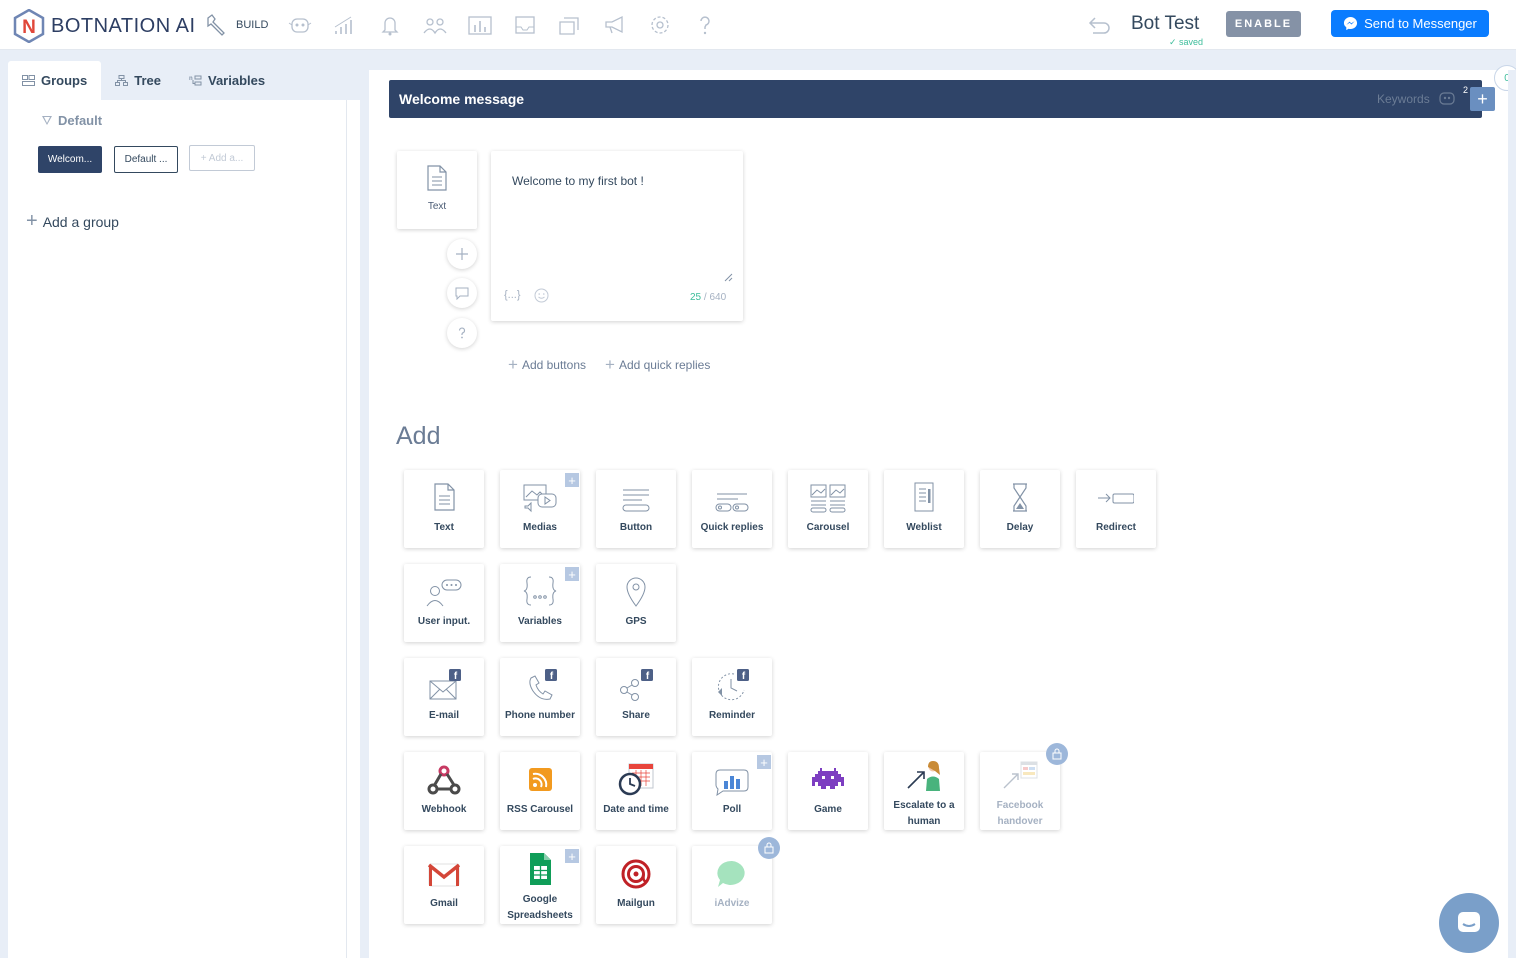 This screenshot has height=958, width=1516. I want to click on tile-facebook-handover: Facebook handover, so click(1020, 791).